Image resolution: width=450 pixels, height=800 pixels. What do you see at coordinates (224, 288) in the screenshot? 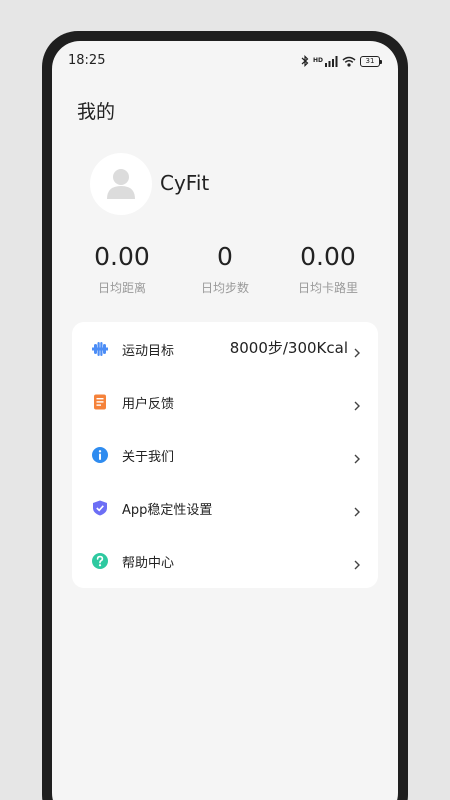
I see `stat-label: 日均步数` at bounding box center [224, 288].